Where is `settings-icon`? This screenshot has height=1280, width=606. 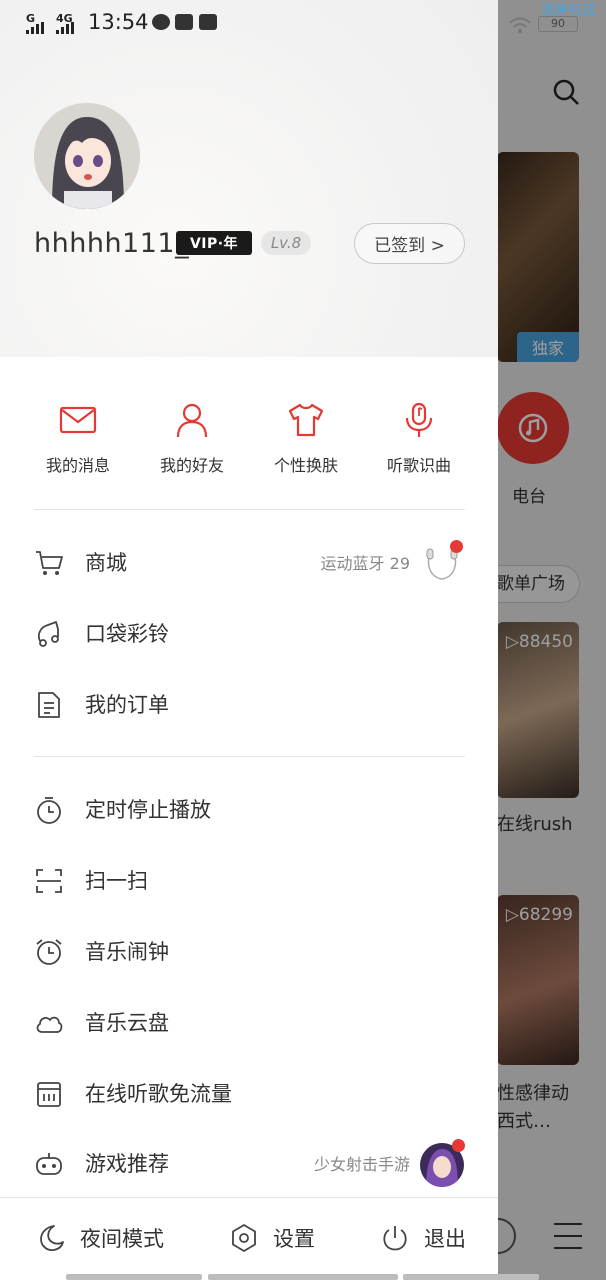 settings-icon is located at coordinates (244, 1238).